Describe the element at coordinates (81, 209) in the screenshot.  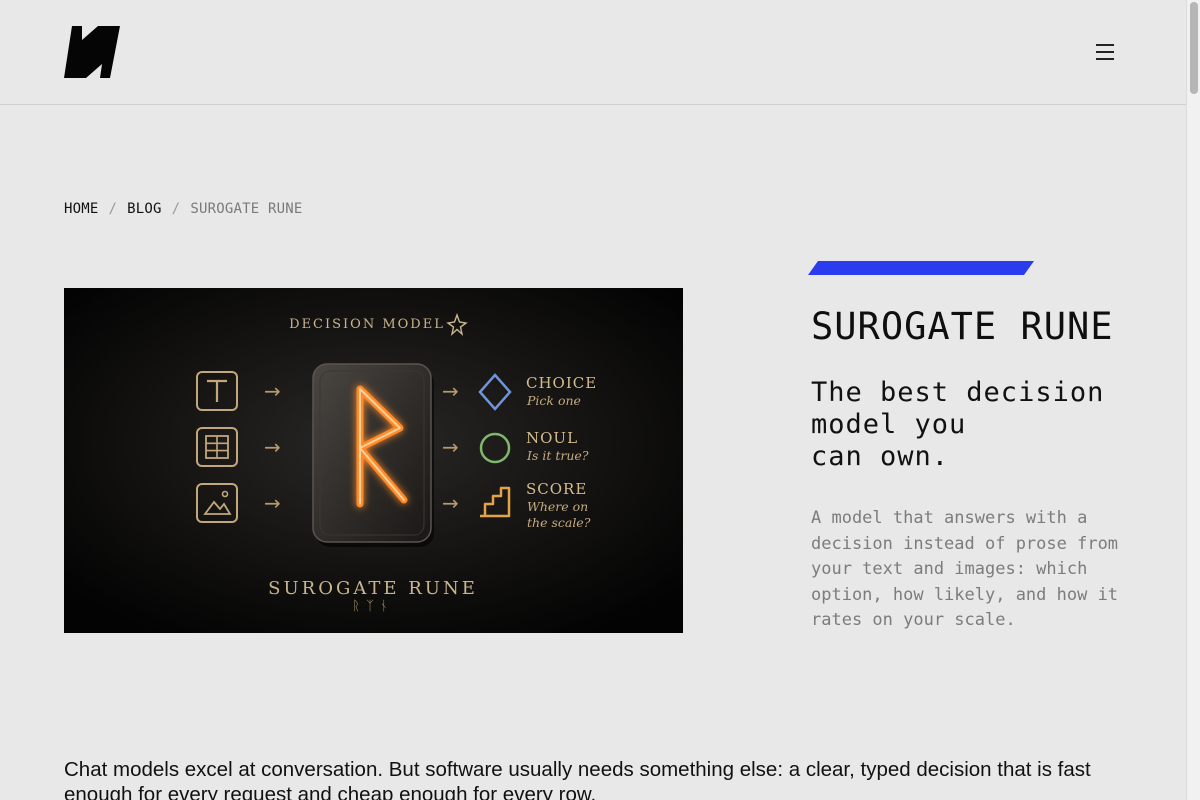
I see `breadcrumb-home-link: HOME` at that location.